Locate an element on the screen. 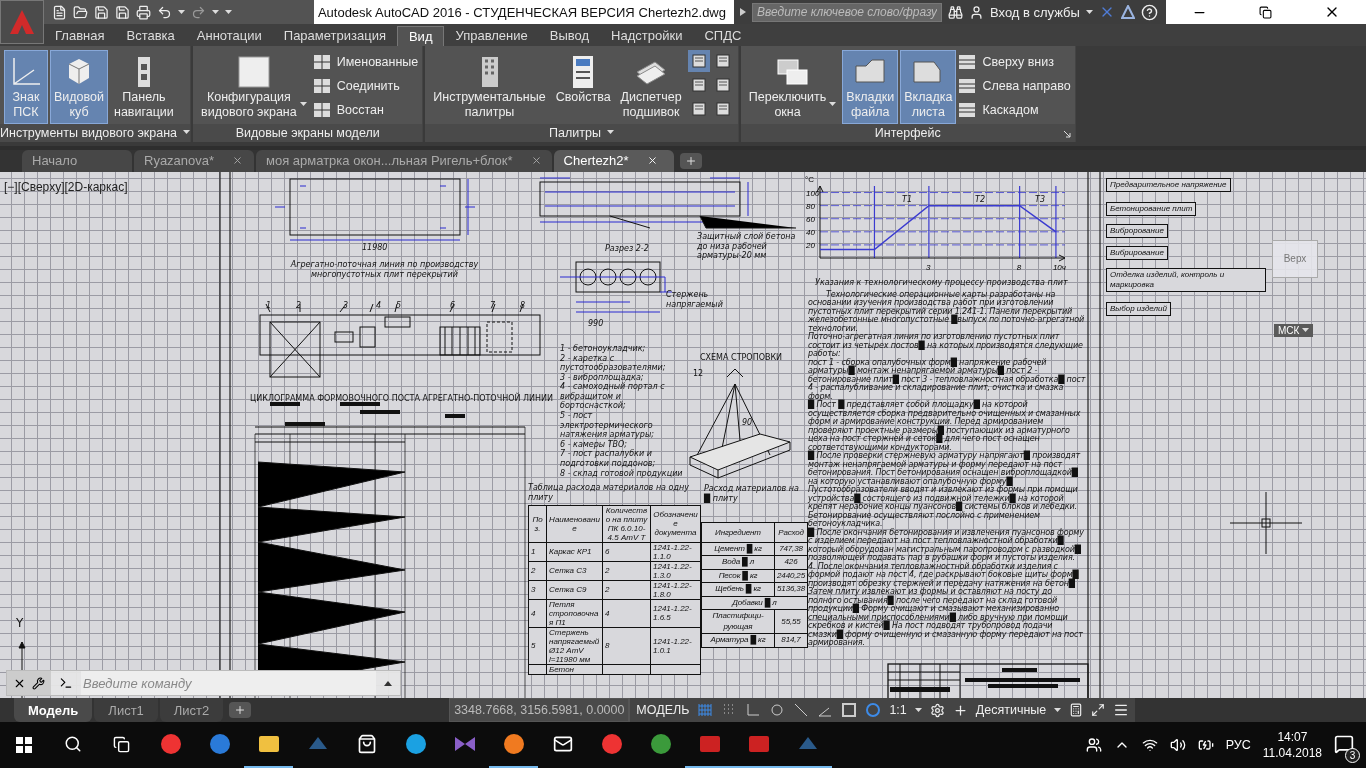  help-icon is located at coordinates (1149, 12).